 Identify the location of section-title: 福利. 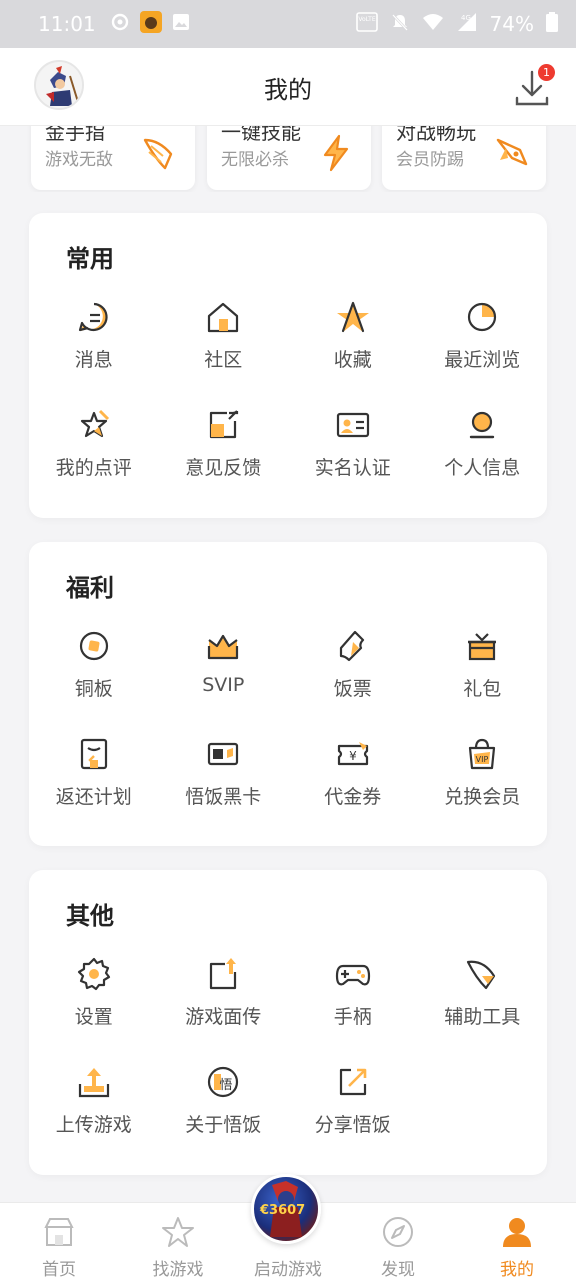
(90, 588).